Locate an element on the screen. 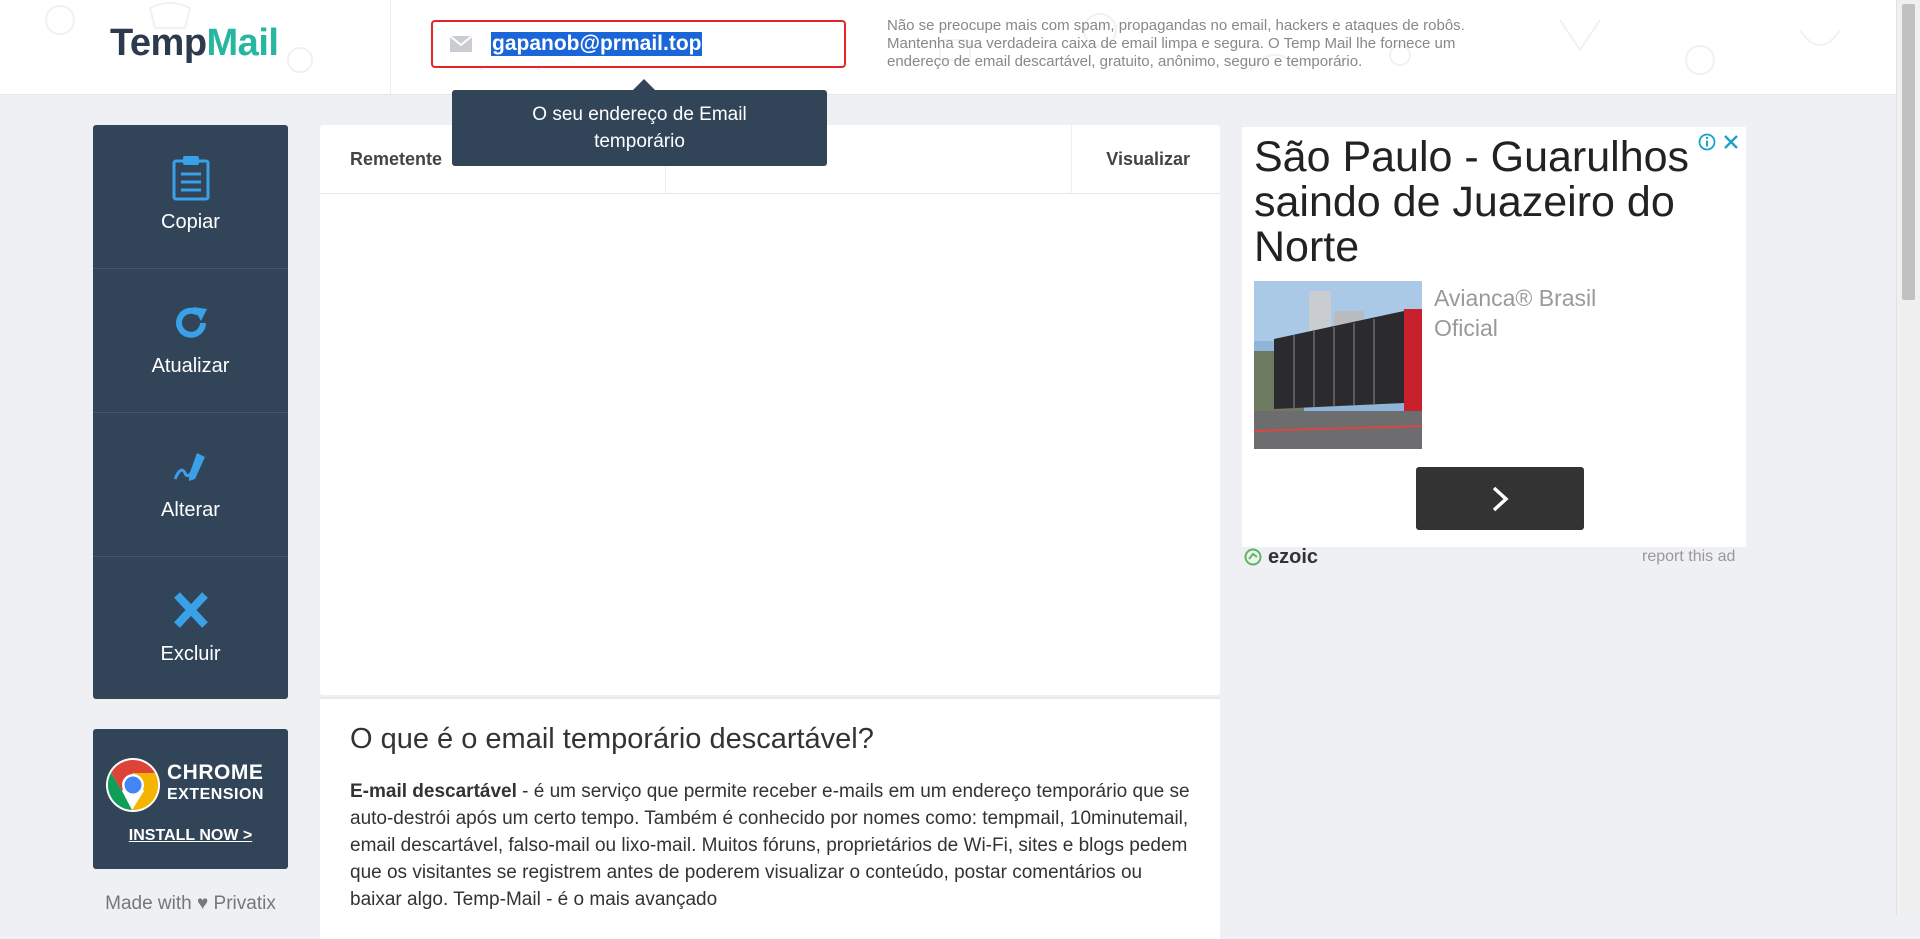 The height and width of the screenshot is (939, 1920). made-with-credit: Made with ♥ Privatix is located at coordinates (190, 903).